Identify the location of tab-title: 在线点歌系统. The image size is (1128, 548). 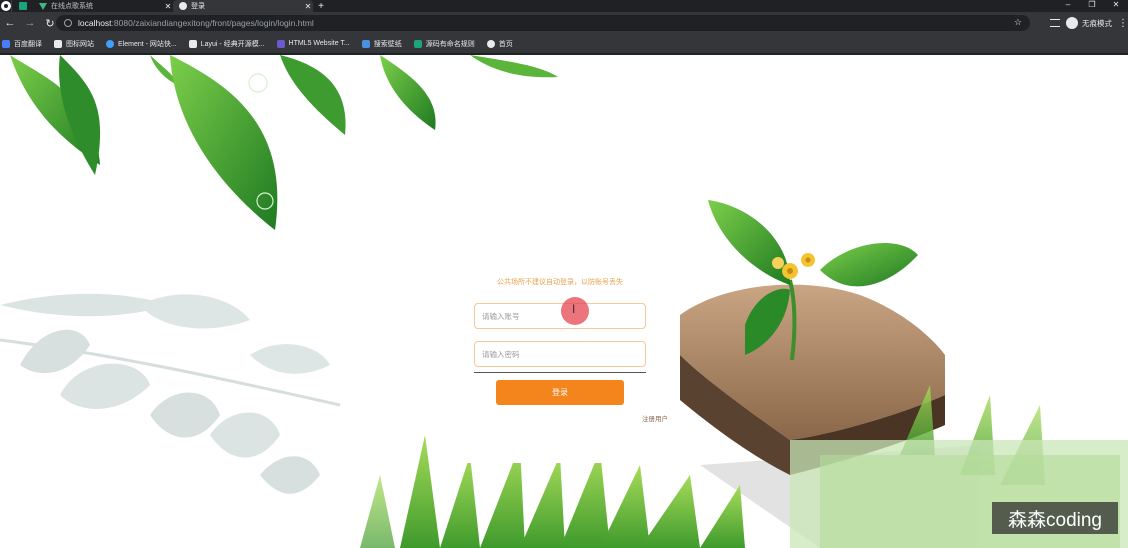
(72, 6).